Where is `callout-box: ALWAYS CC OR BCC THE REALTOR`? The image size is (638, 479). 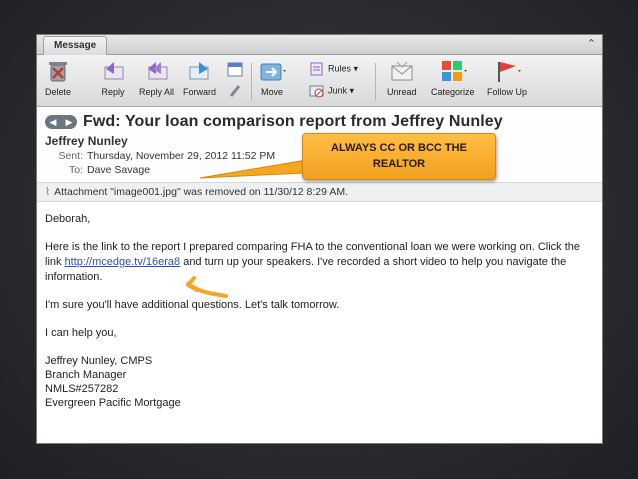 callout-box: ALWAYS CC OR BCC THE REALTOR is located at coordinates (399, 156).